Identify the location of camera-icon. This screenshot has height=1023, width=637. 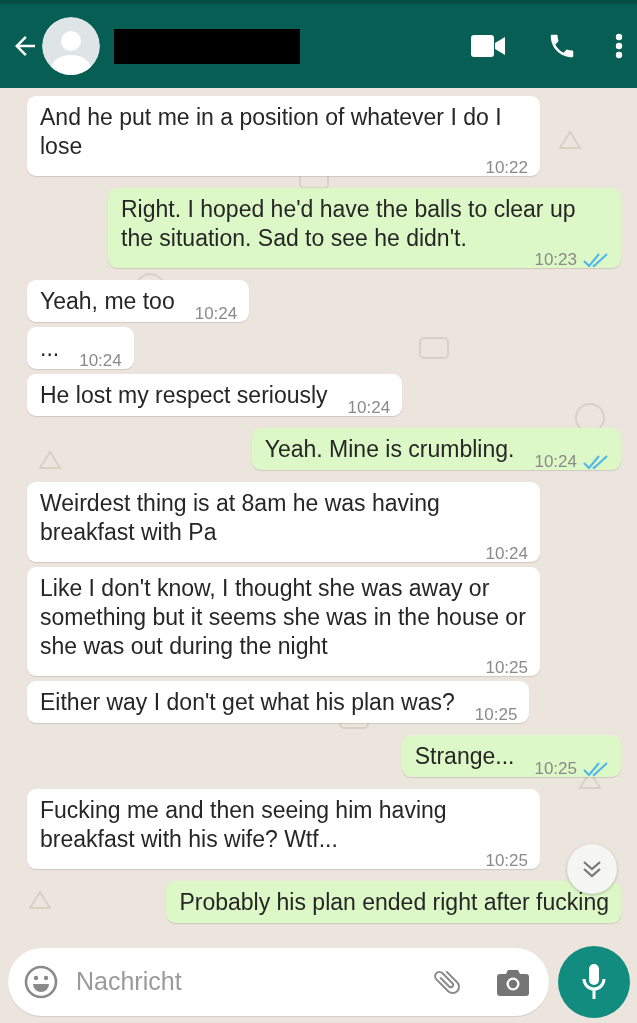
(513, 981).